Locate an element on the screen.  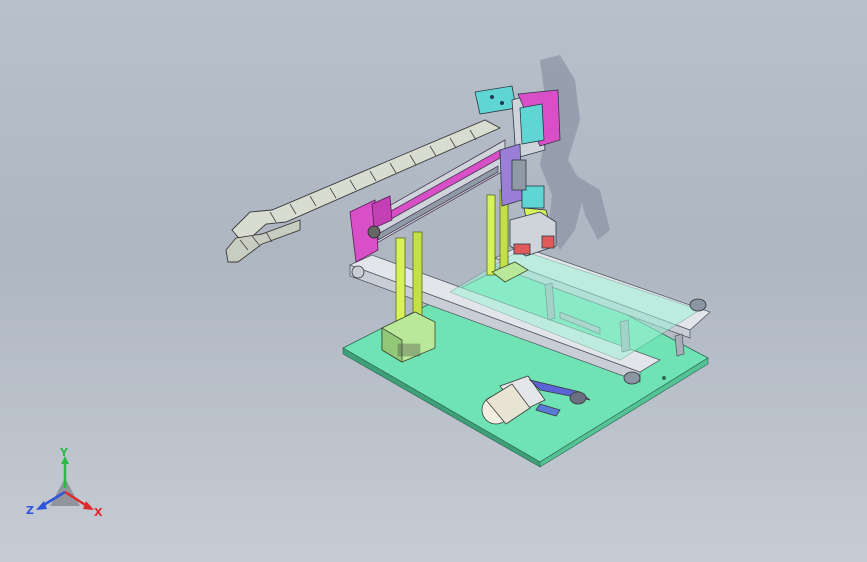
coordinate-triad: Y Z X is located at coordinates (65, 488).